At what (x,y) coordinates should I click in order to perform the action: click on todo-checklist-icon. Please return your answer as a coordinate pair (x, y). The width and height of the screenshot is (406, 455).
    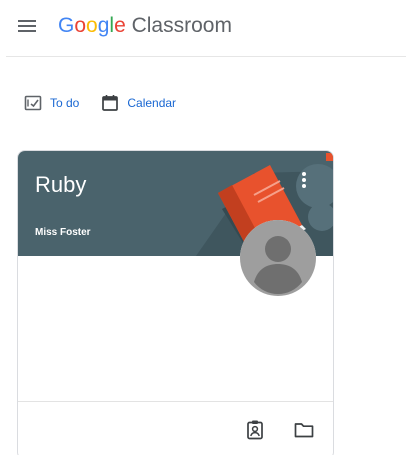
    Looking at the image, I should click on (33, 103).